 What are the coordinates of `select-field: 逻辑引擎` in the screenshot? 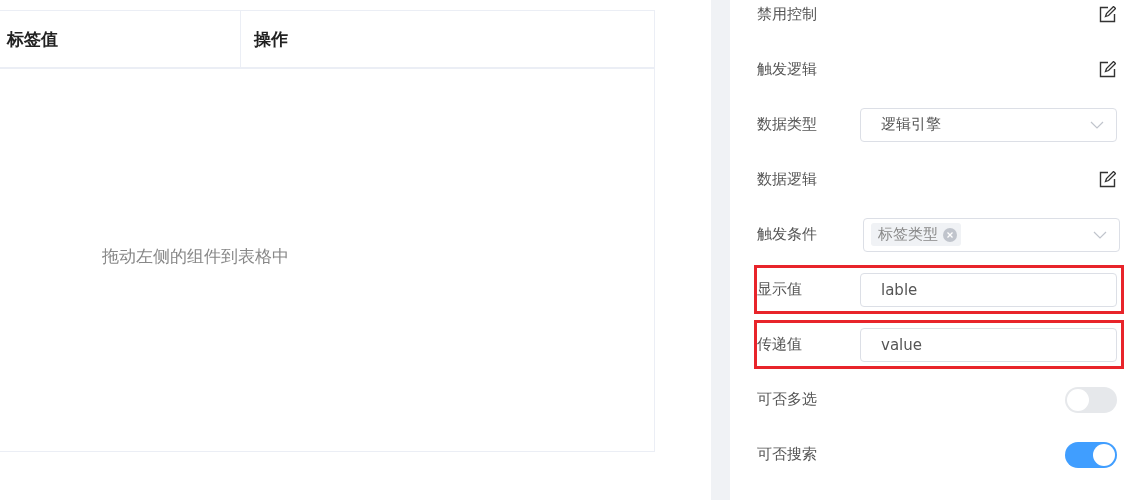 It's located at (988, 124).